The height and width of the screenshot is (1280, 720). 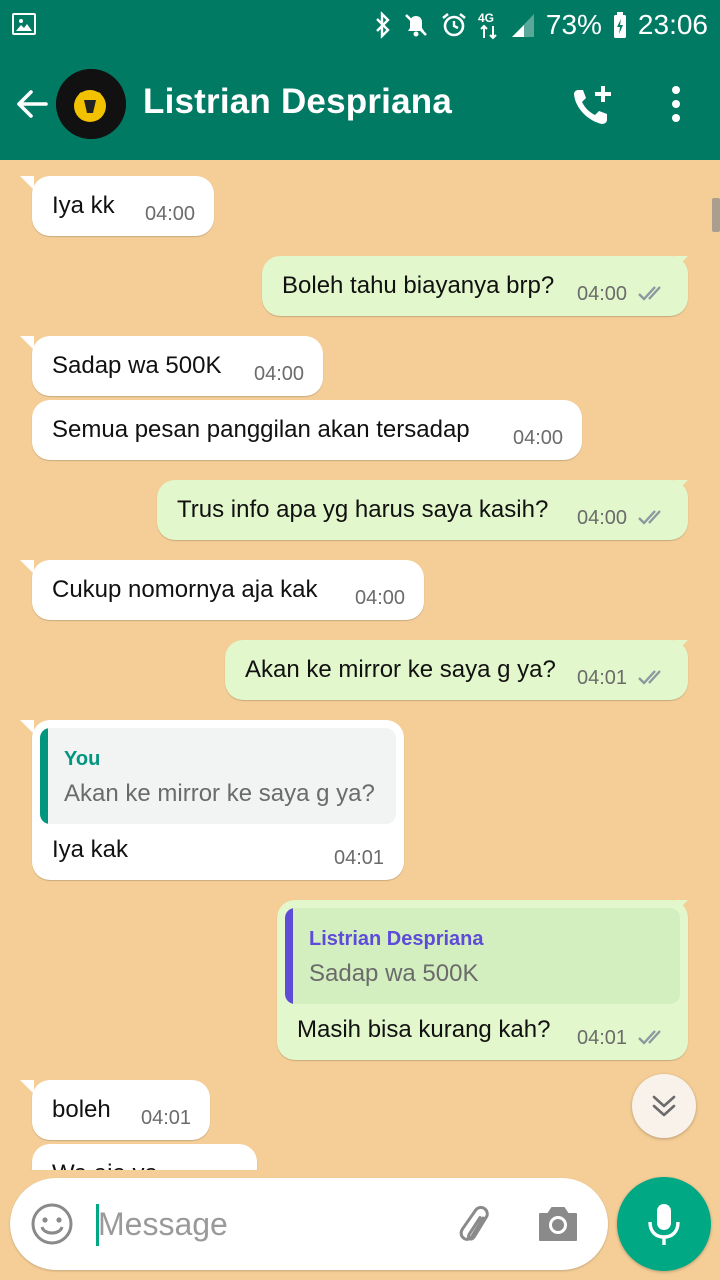 I want to click on signal-icon, so click(x=522, y=25).